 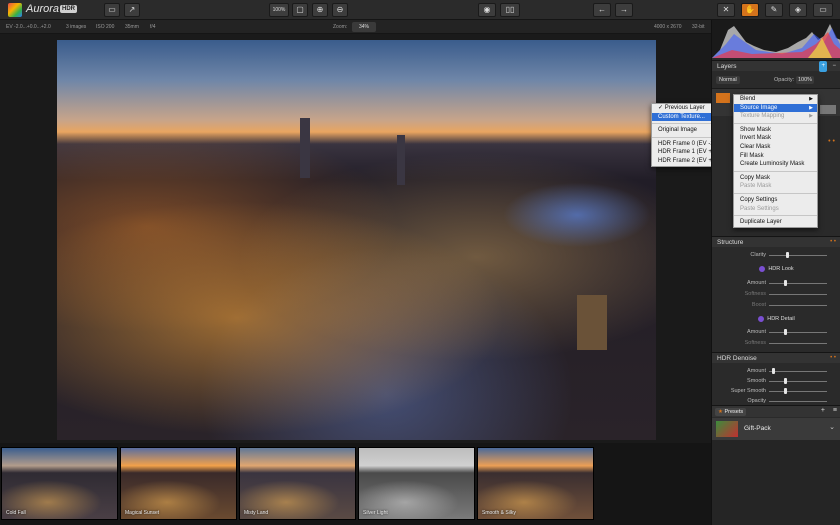 What do you see at coordinates (105, 27) in the screenshot?
I see `iso-value: ISO 200` at bounding box center [105, 27].